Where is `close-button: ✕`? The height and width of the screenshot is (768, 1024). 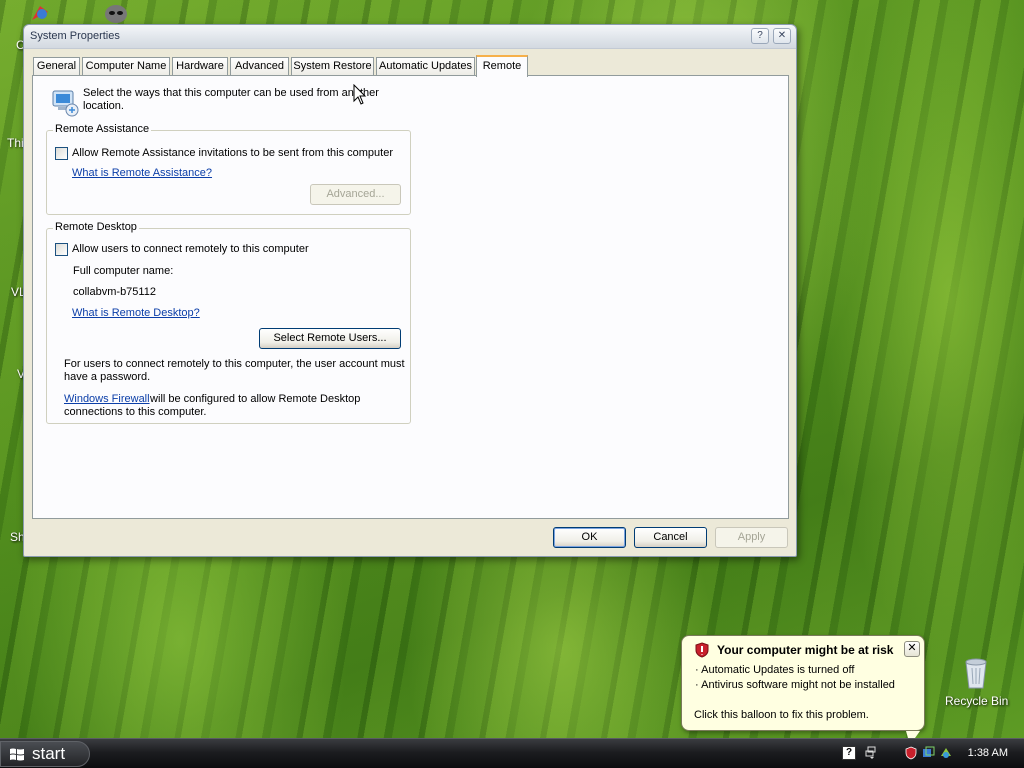
close-button: ✕ is located at coordinates (782, 36).